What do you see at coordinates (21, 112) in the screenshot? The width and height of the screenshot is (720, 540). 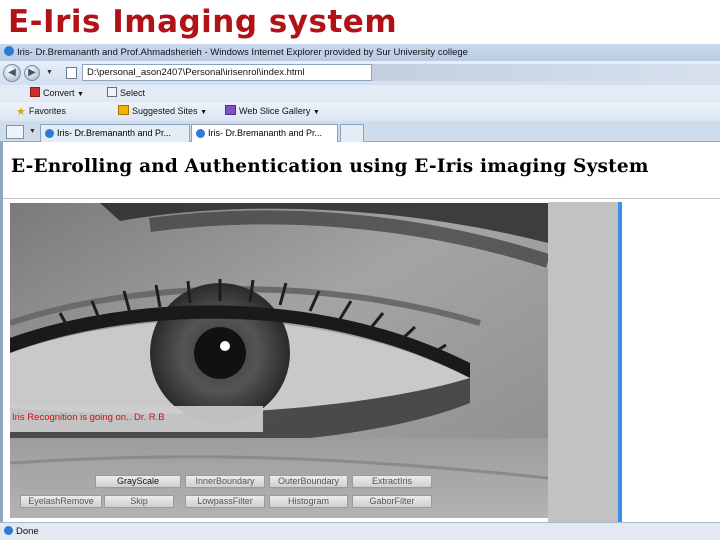 I see `favorites-star-icon: ★` at bounding box center [21, 112].